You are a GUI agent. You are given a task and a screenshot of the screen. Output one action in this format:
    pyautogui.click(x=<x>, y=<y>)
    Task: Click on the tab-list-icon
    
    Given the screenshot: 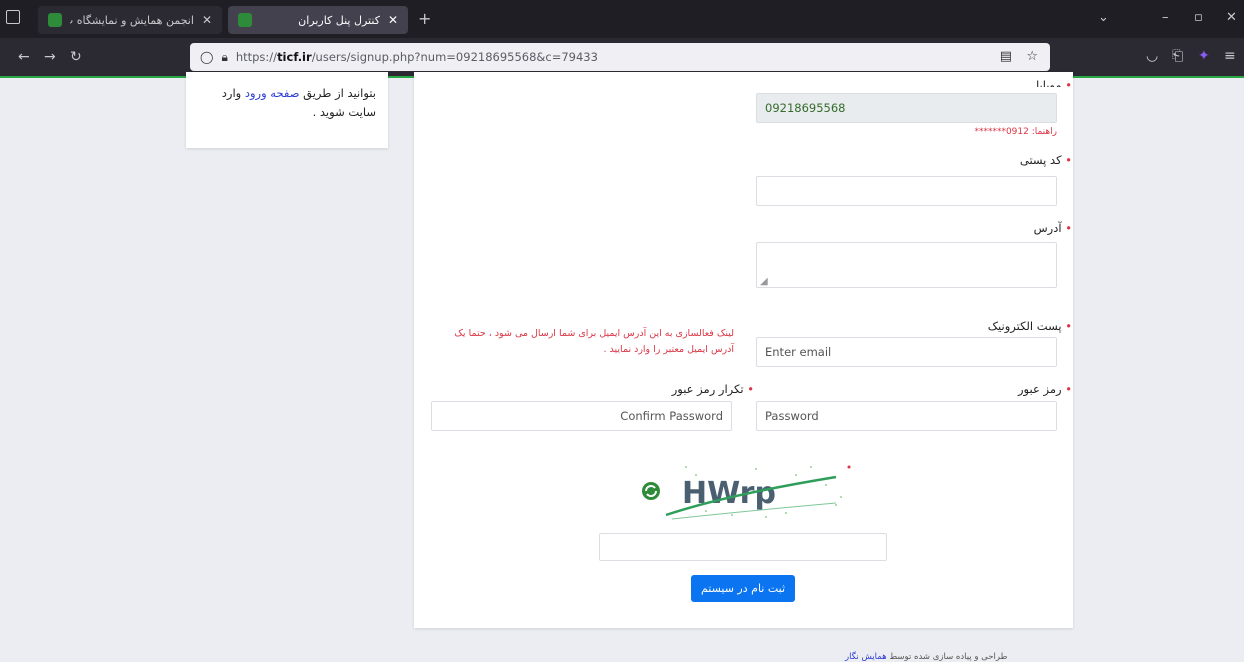 What is the action you would take?
    pyautogui.click(x=13, y=17)
    